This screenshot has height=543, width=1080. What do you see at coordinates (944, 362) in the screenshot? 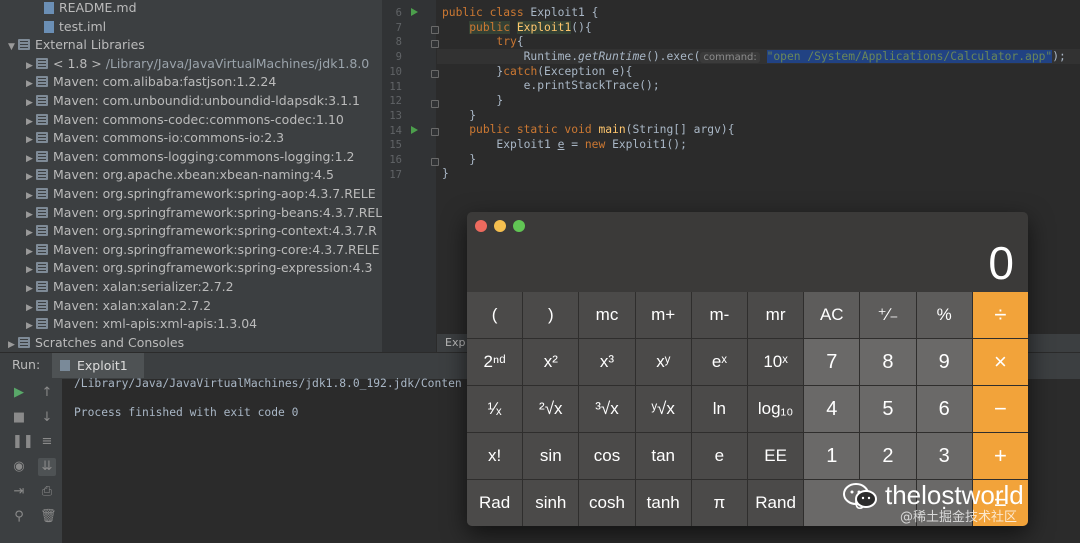
I see `calc-key: 9` at bounding box center [944, 362].